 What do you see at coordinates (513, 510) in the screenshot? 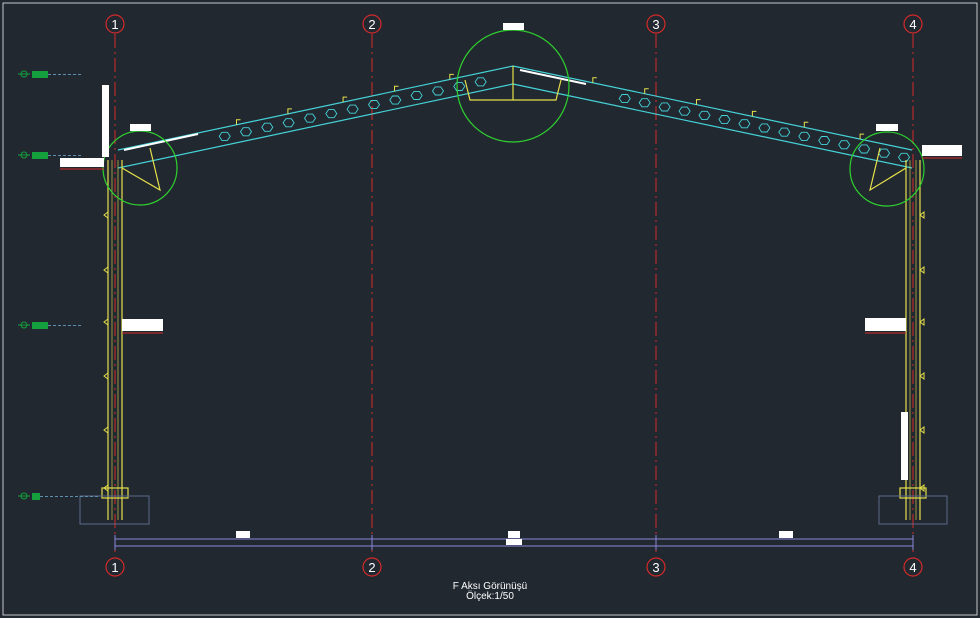
I see `foundations` at bounding box center [513, 510].